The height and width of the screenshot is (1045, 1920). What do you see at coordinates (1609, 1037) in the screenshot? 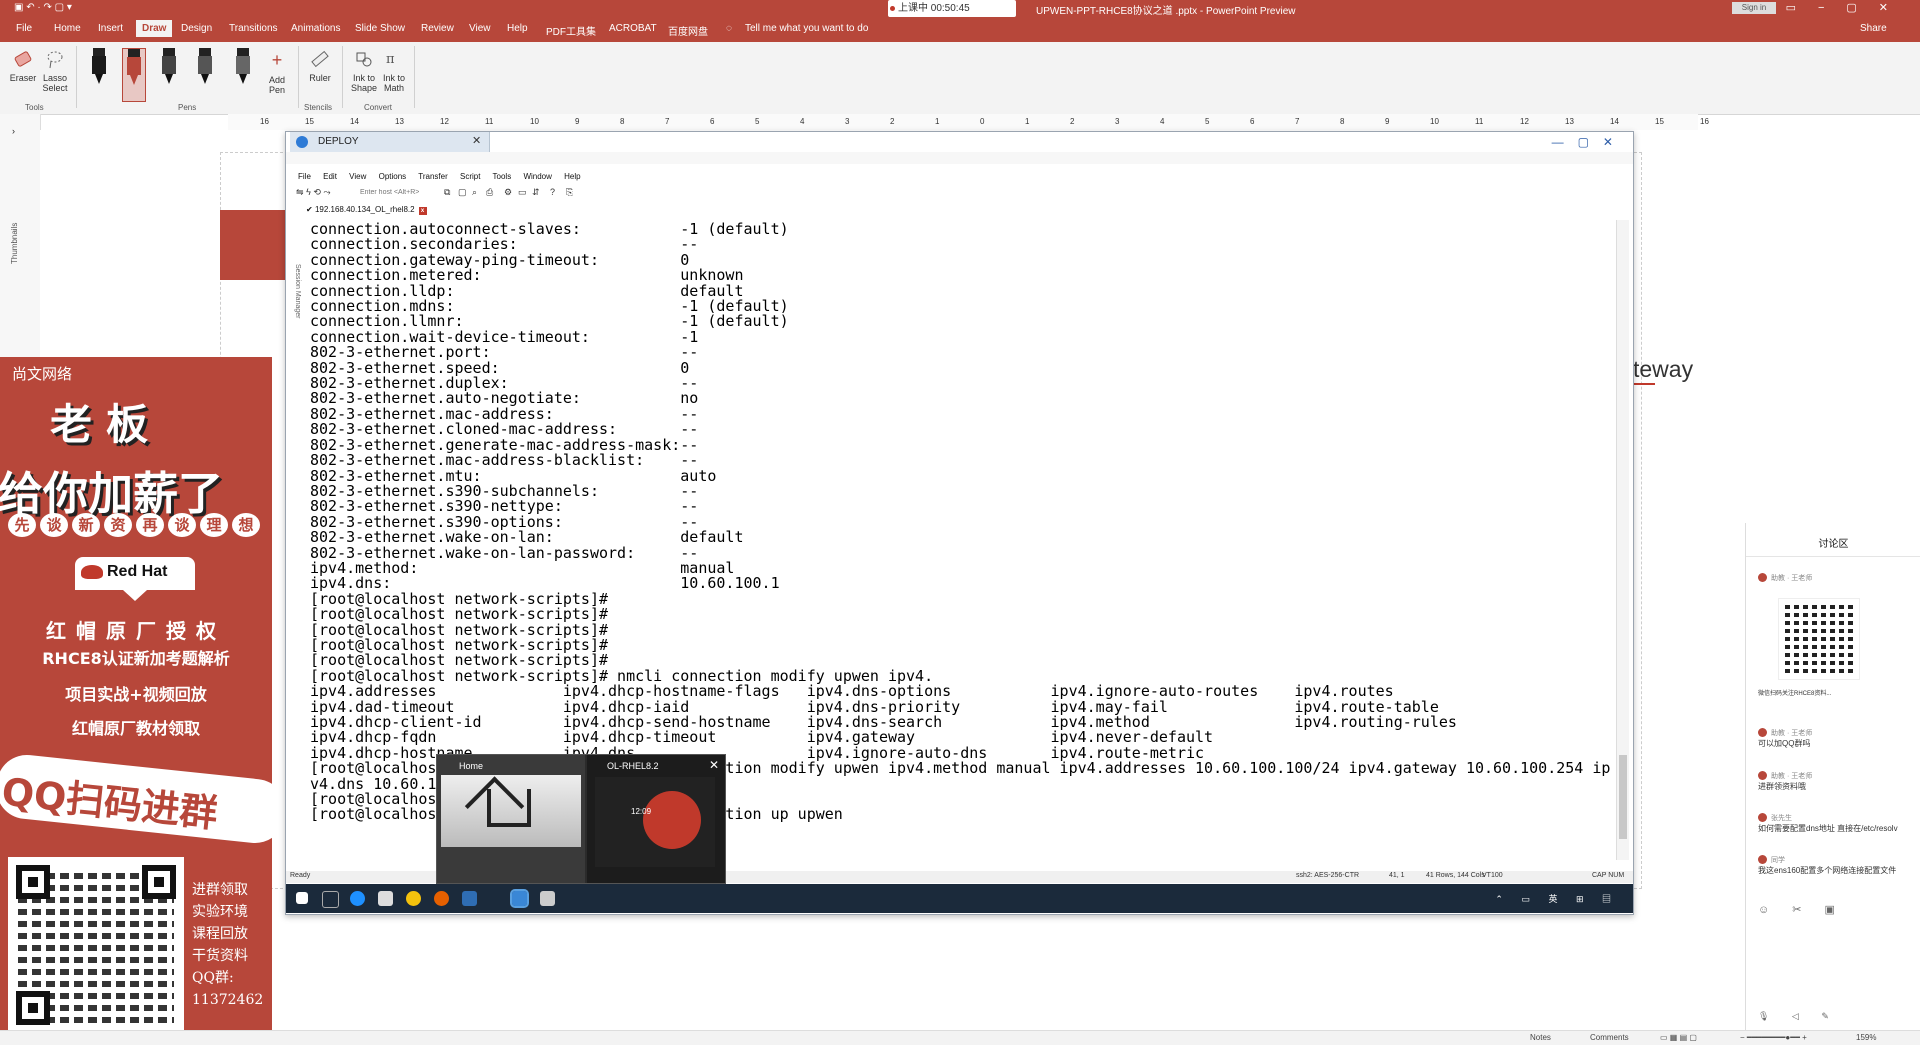
I see `comments-button: Comments` at bounding box center [1609, 1037].